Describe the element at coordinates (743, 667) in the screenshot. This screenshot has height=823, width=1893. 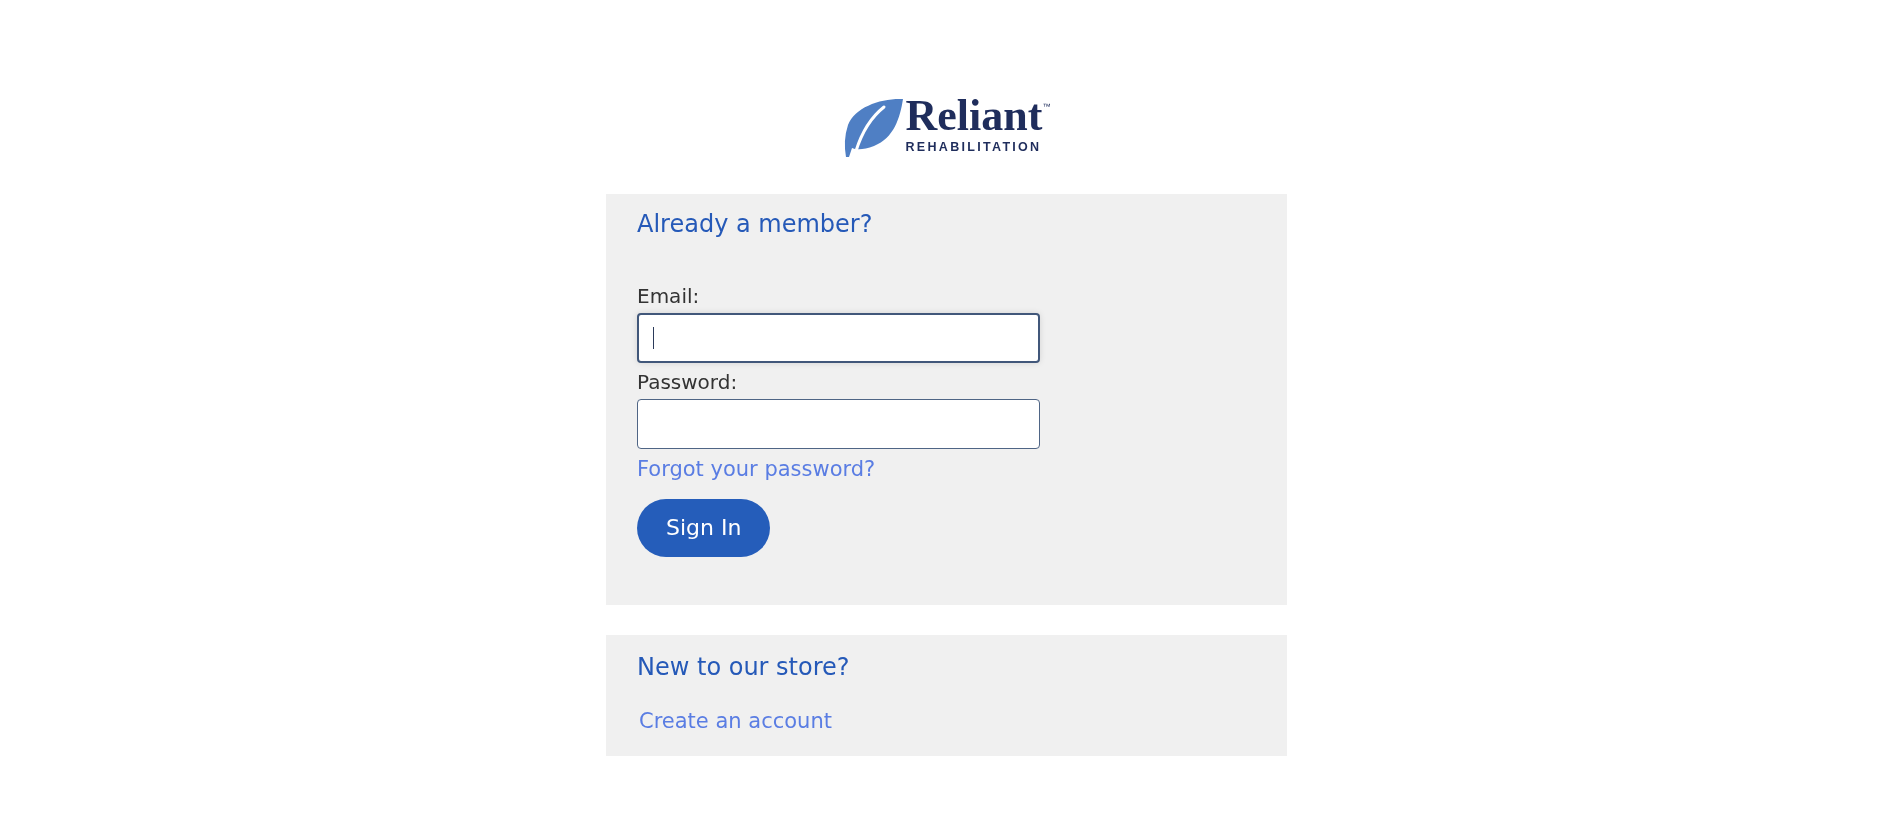
I see `register-heading: New to our store?` at that location.